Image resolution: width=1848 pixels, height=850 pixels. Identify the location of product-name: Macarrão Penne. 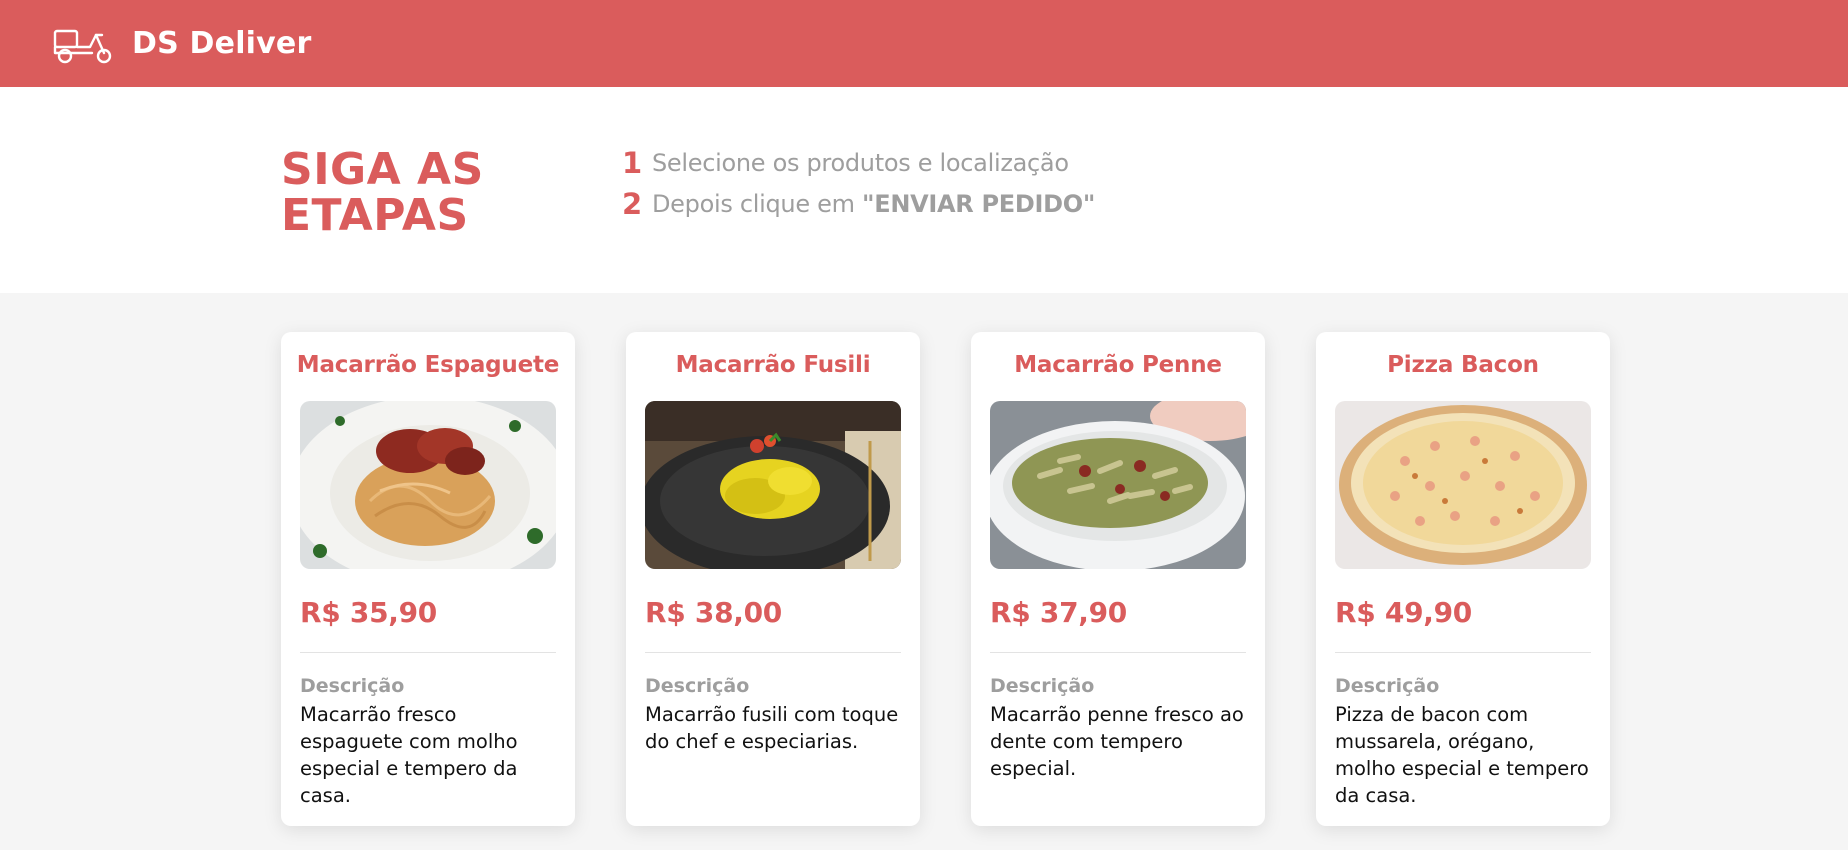
(1118, 365).